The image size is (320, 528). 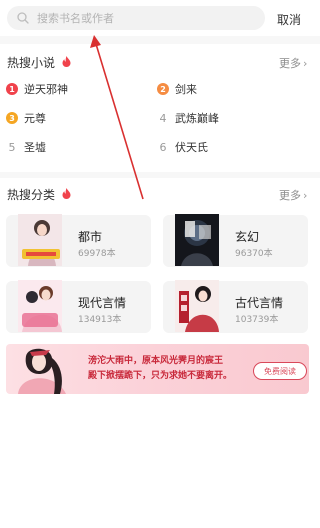 What do you see at coordinates (163, 89) in the screenshot?
I see `rank-badge: 2` at bounding box center [163, 89].